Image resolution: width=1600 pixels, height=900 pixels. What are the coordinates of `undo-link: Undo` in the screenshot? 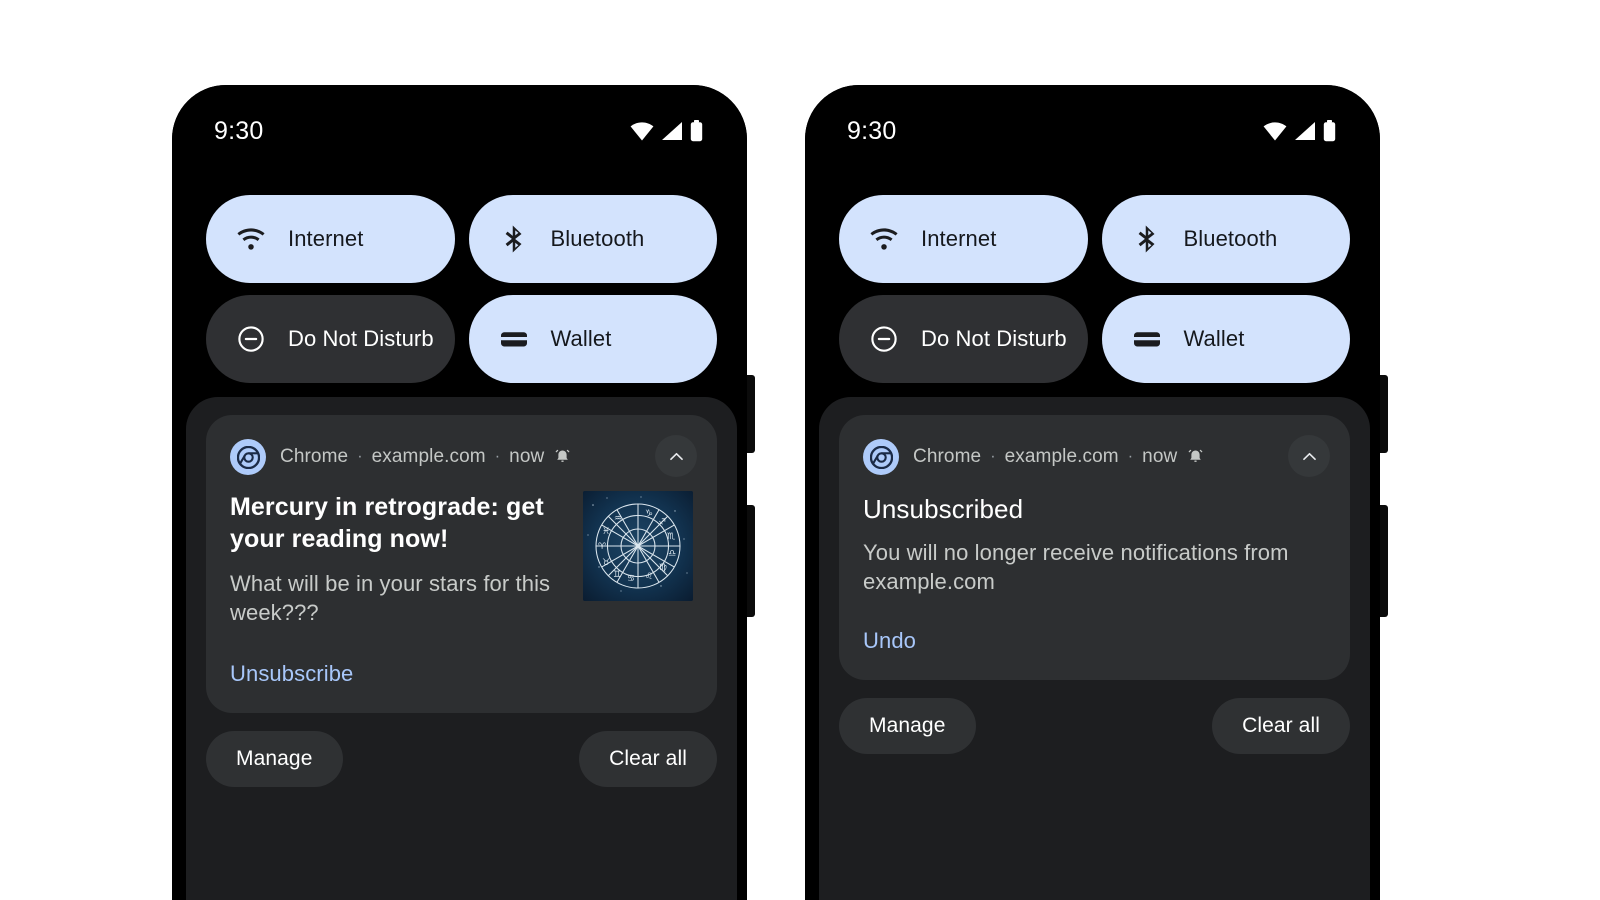 It's located at (889, 641).